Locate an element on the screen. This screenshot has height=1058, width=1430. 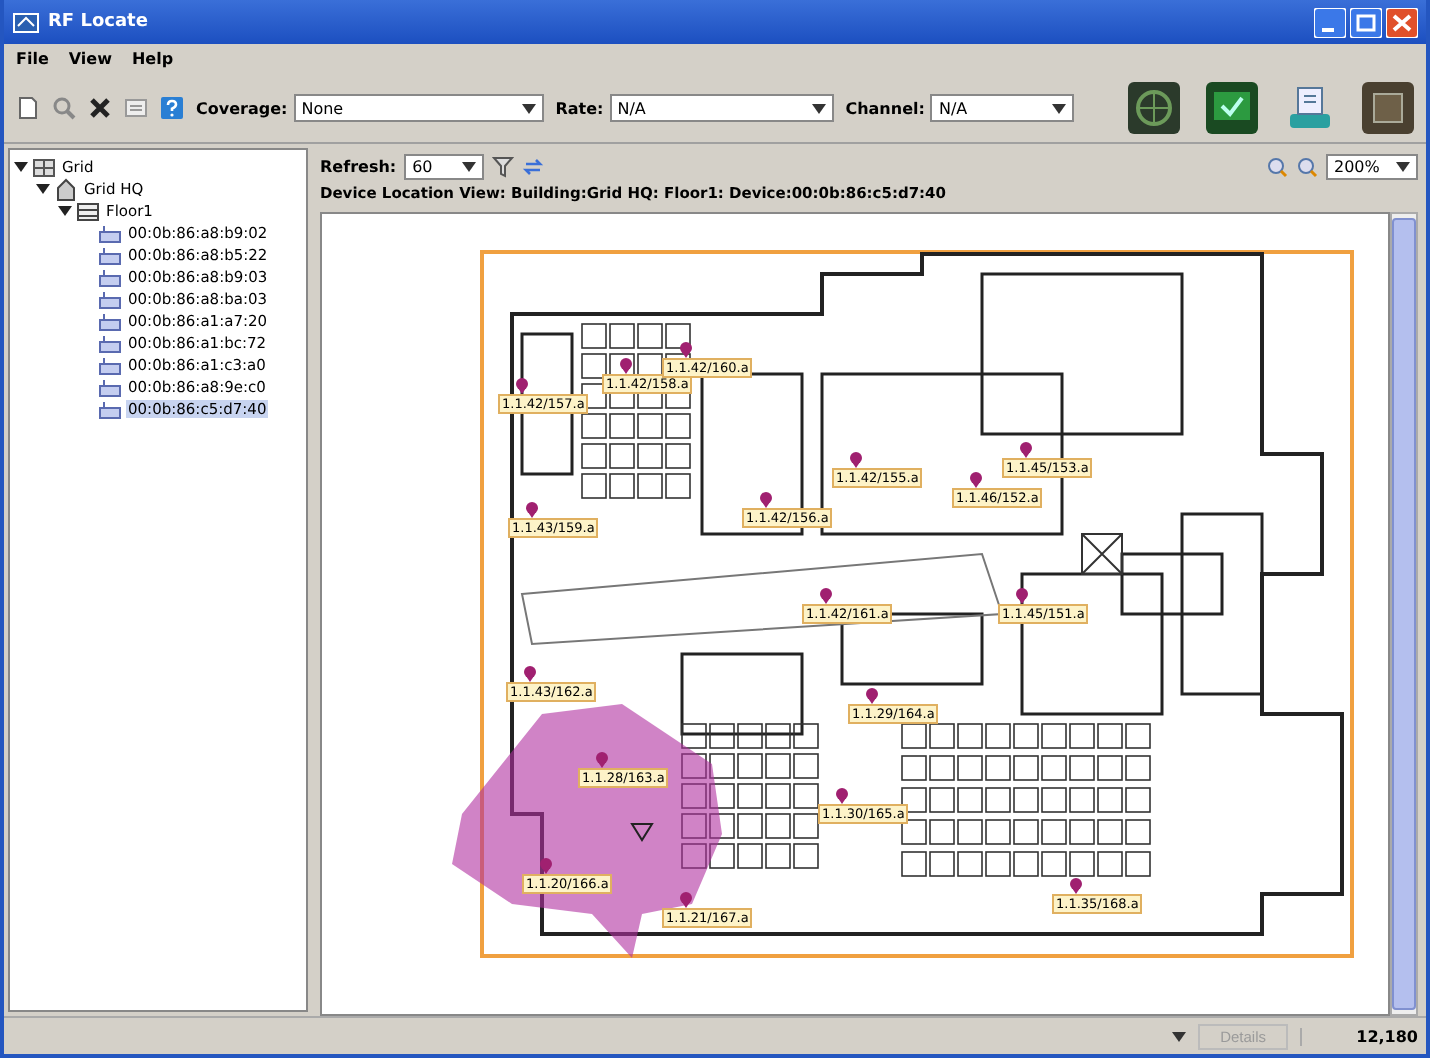
maximize-button is located at coordinates (1366, 22).